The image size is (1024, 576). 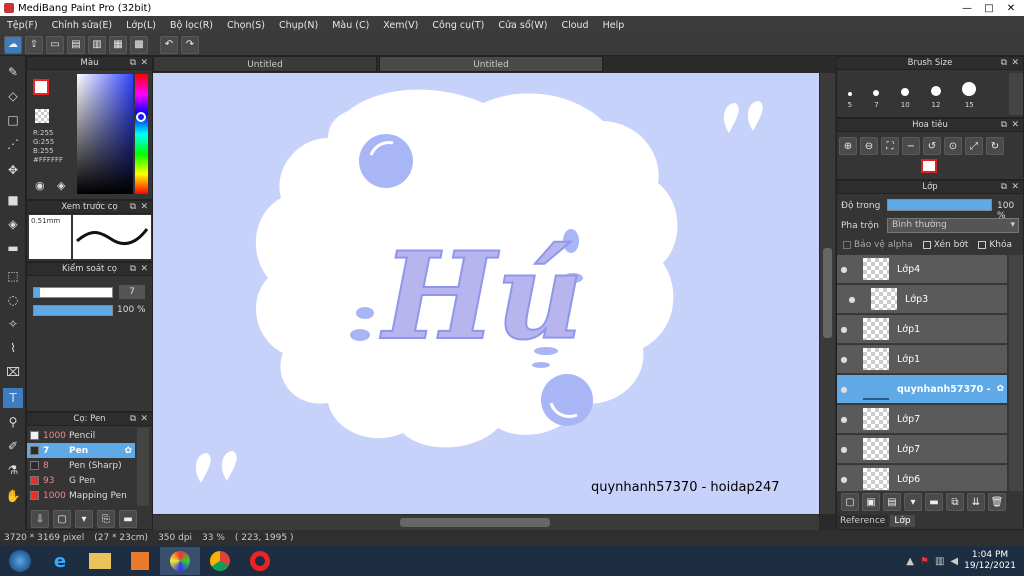 I want to click on layer-menu-icon: ▾, so click(x=913, y=502).